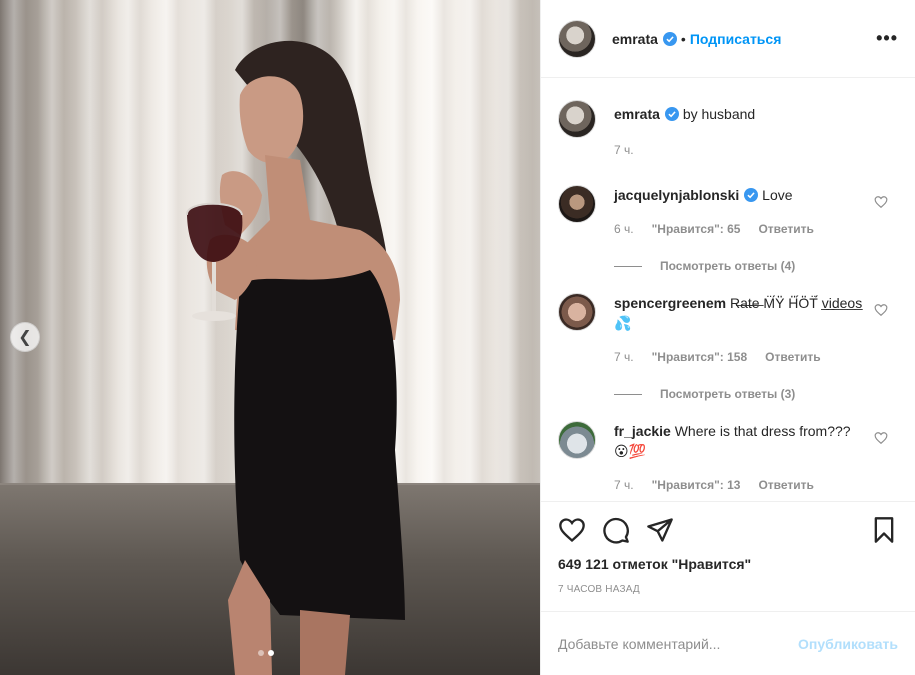 The image size is (915, 675). I want to click on caption-body: emrata by husband 7 ч., so click(741, 132).